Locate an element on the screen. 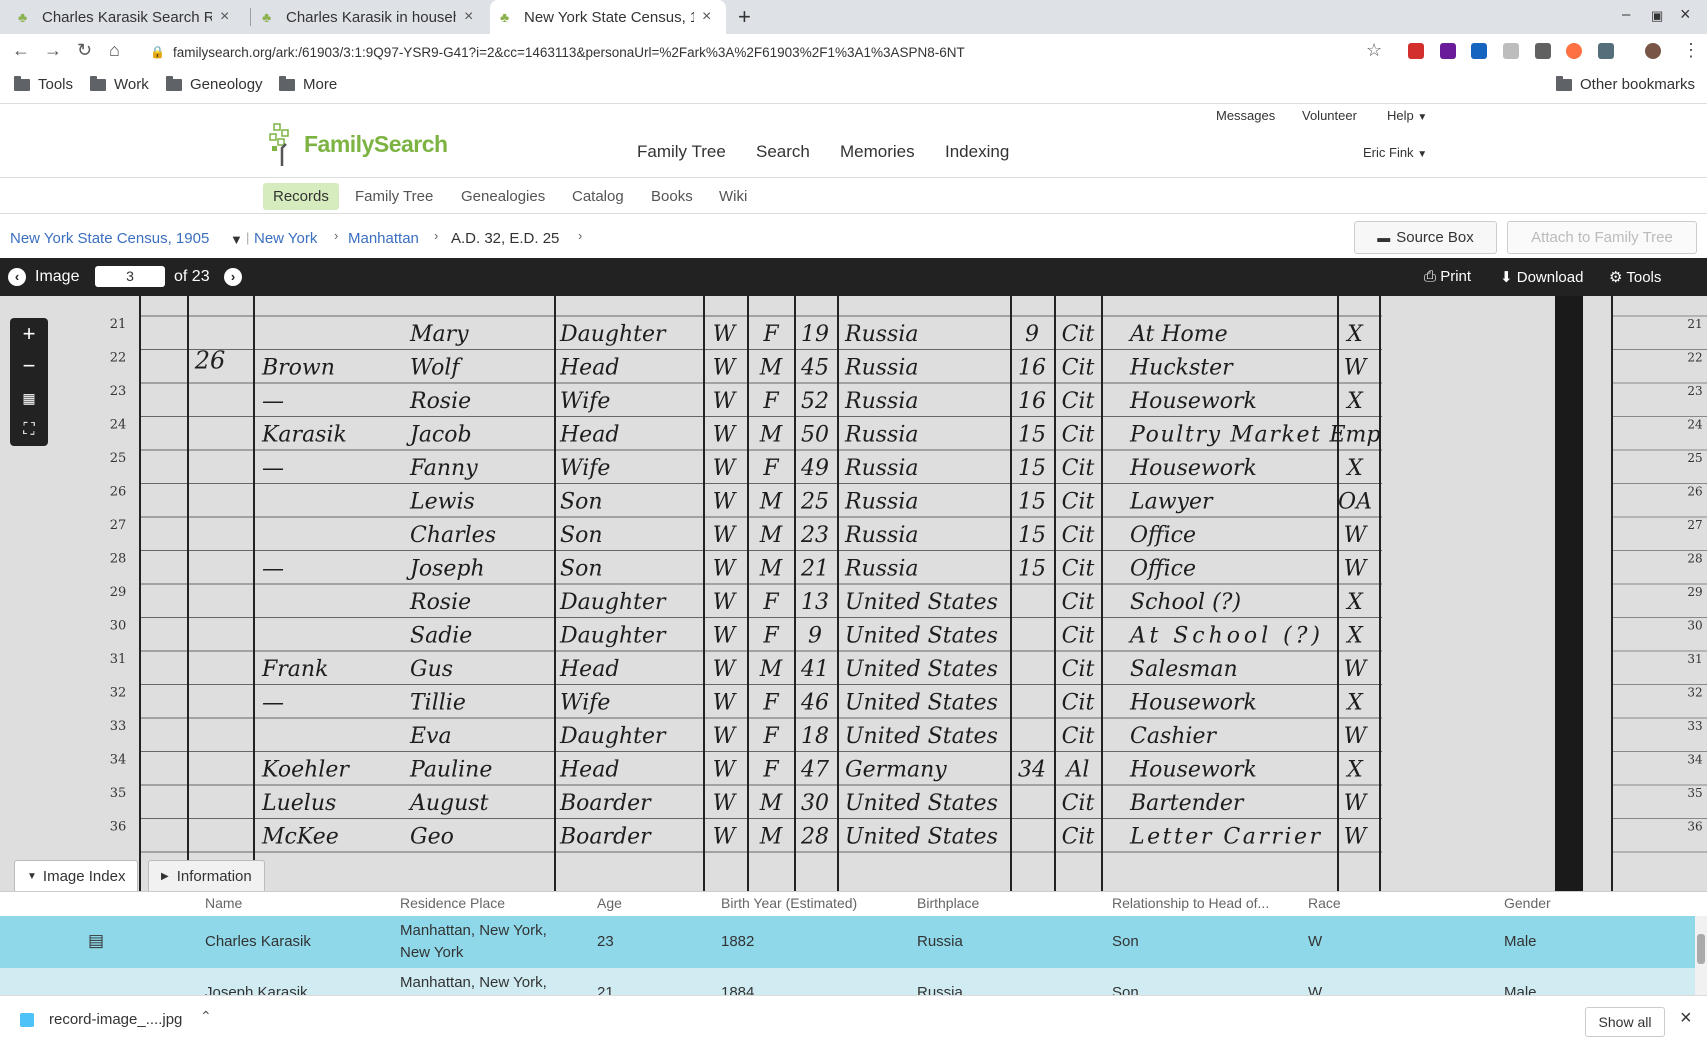 This screenshot has width=1707, height=1045. nav-search: Search is located at coordinates (783, 152).